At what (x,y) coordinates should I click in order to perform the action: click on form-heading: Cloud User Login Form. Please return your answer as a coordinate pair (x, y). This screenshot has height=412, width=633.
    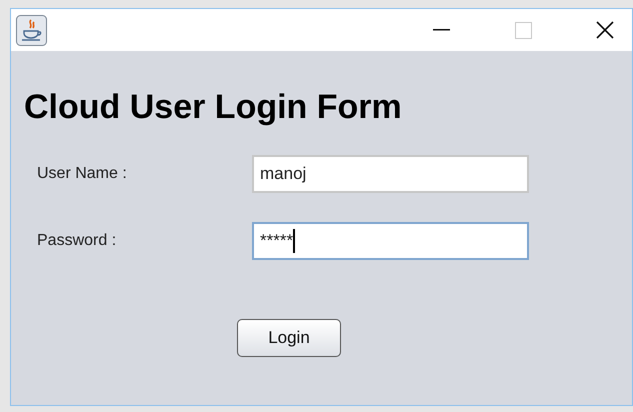
    Looking at the image, I should click on (213, 107).